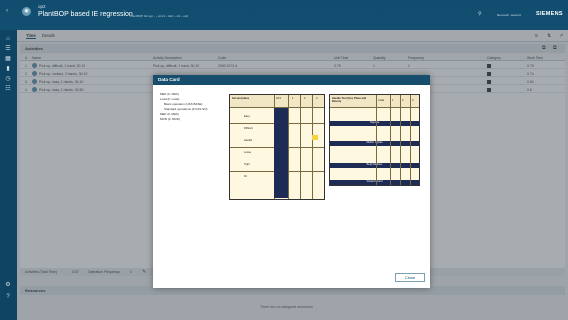  What do you see at coordinates (171, 16) in the screenshot?
I see `breadcrumb-item: leb1` at bounding box center [171, 16].